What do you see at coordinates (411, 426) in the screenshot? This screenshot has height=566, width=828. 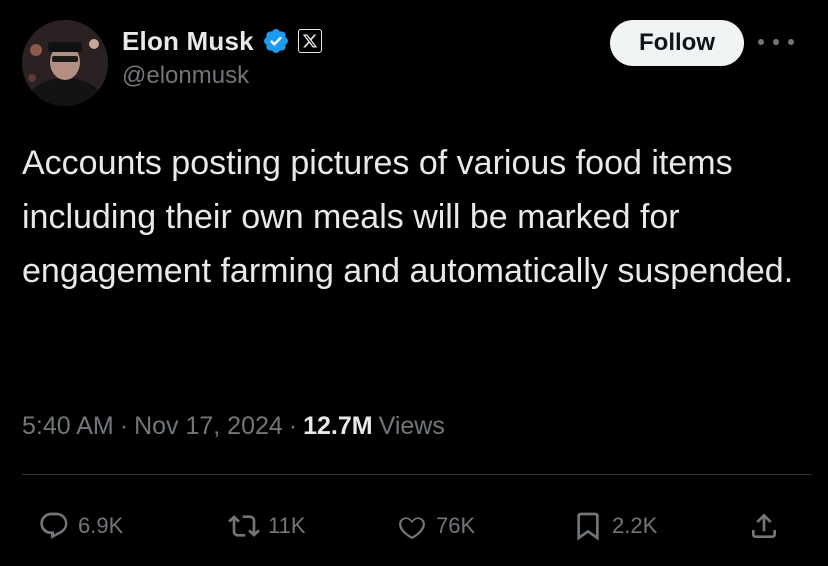 I see `views-label: Views` at bounding box center [411, 426].